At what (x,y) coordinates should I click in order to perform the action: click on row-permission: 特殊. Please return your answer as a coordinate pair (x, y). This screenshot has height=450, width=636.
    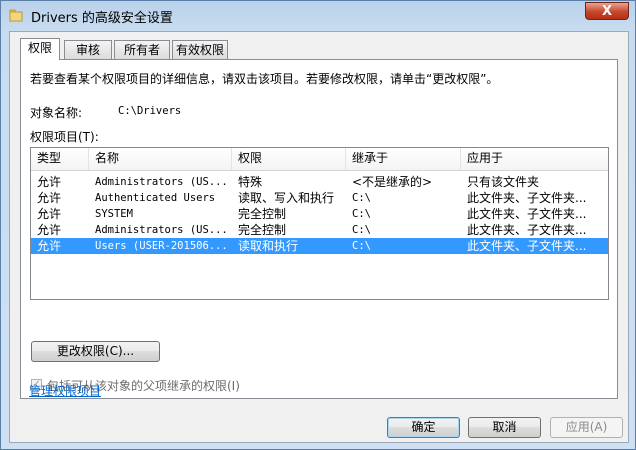
    Looking at the image, I should click on (250, 182).